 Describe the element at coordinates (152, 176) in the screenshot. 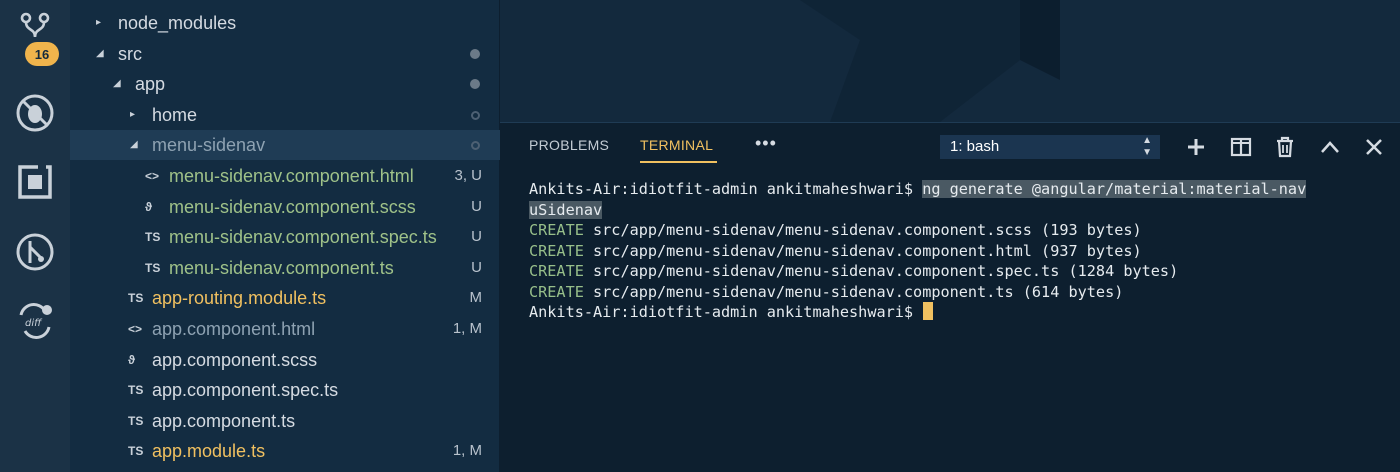

I see `html-file-icon: <>` at that location.